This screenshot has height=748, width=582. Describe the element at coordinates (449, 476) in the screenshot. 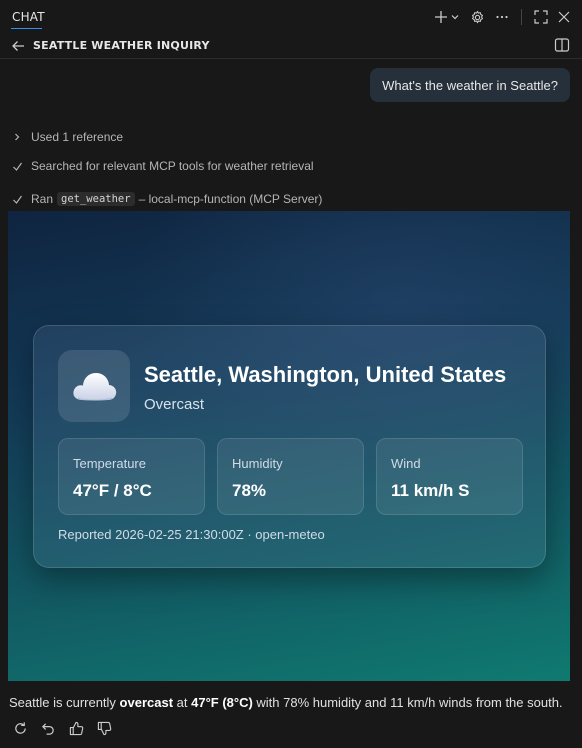

I see `wind-metric: Wind 11 km/h S` at that location.